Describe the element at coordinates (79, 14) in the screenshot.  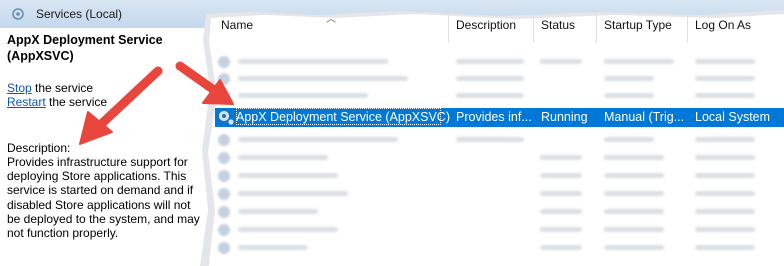
I see `window-title: Services (Local)` at that location.